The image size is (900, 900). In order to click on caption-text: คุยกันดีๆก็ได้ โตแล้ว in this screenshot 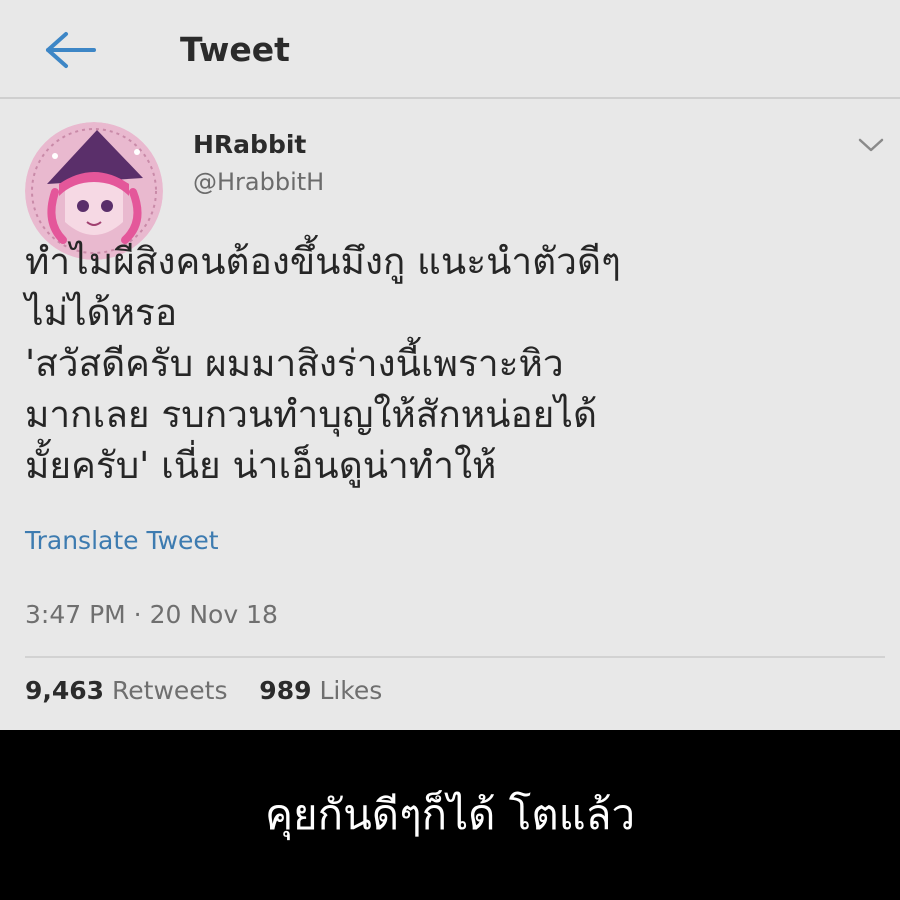, I will do `click(450, 814)`.